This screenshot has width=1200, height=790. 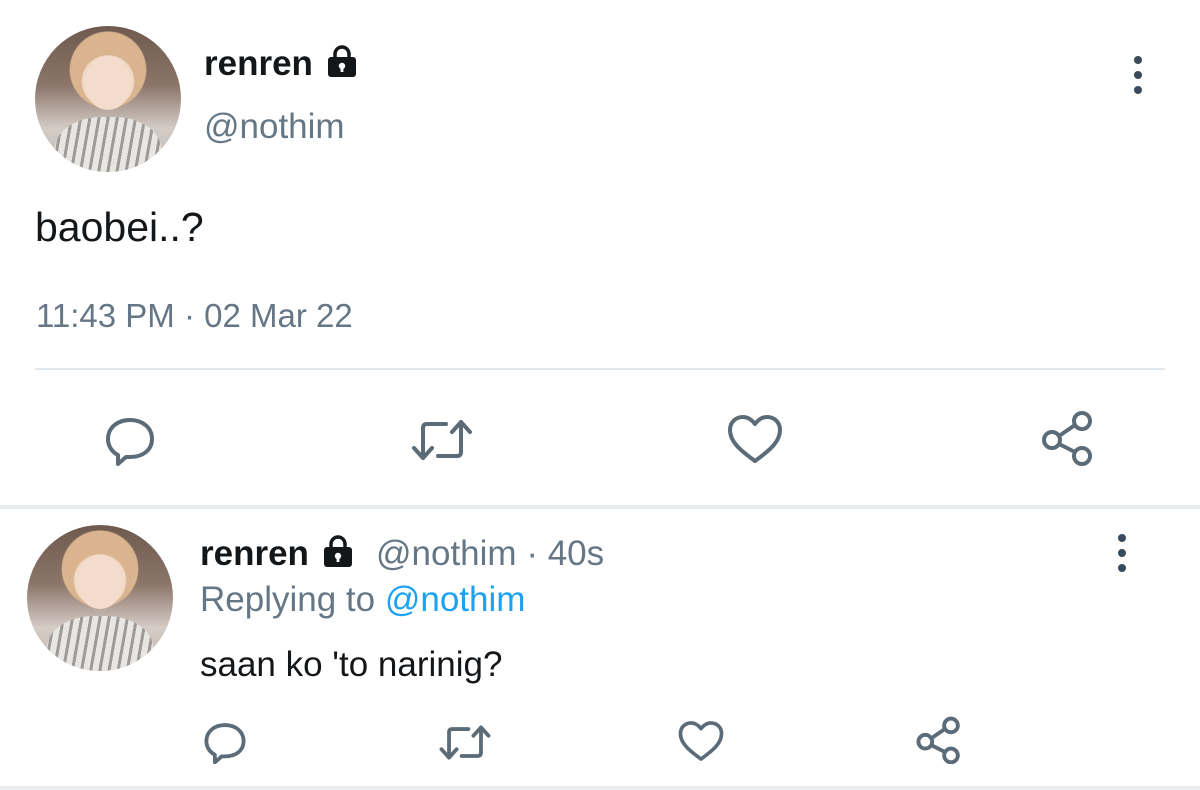 What do you see at coordinates (600, 369) in the screenshot?
I see `divider` at bounding box center [600, 369].